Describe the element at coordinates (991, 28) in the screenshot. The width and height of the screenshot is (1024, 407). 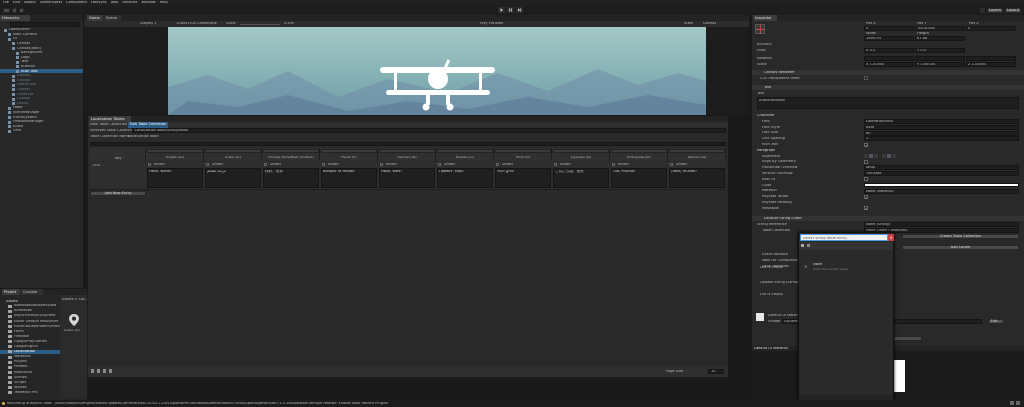
I see `pos-z-input: 0` at that location.